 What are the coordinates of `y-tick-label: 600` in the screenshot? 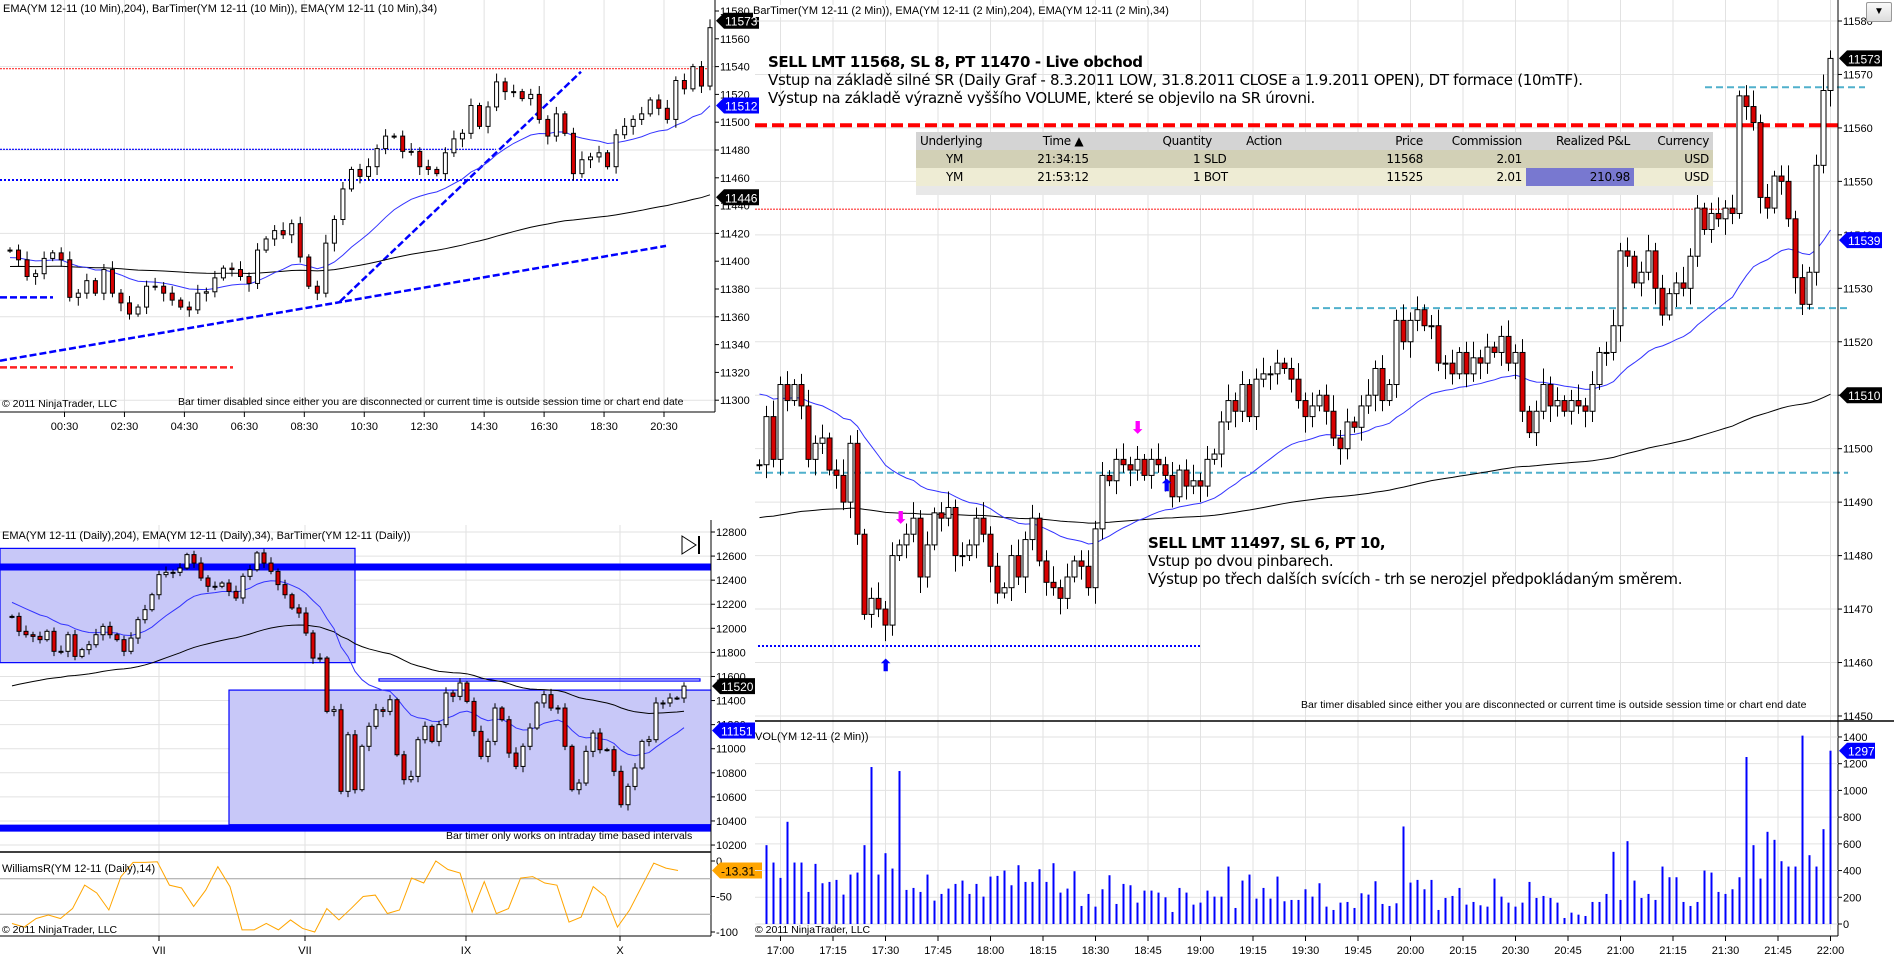 It's located at (1852, 845).